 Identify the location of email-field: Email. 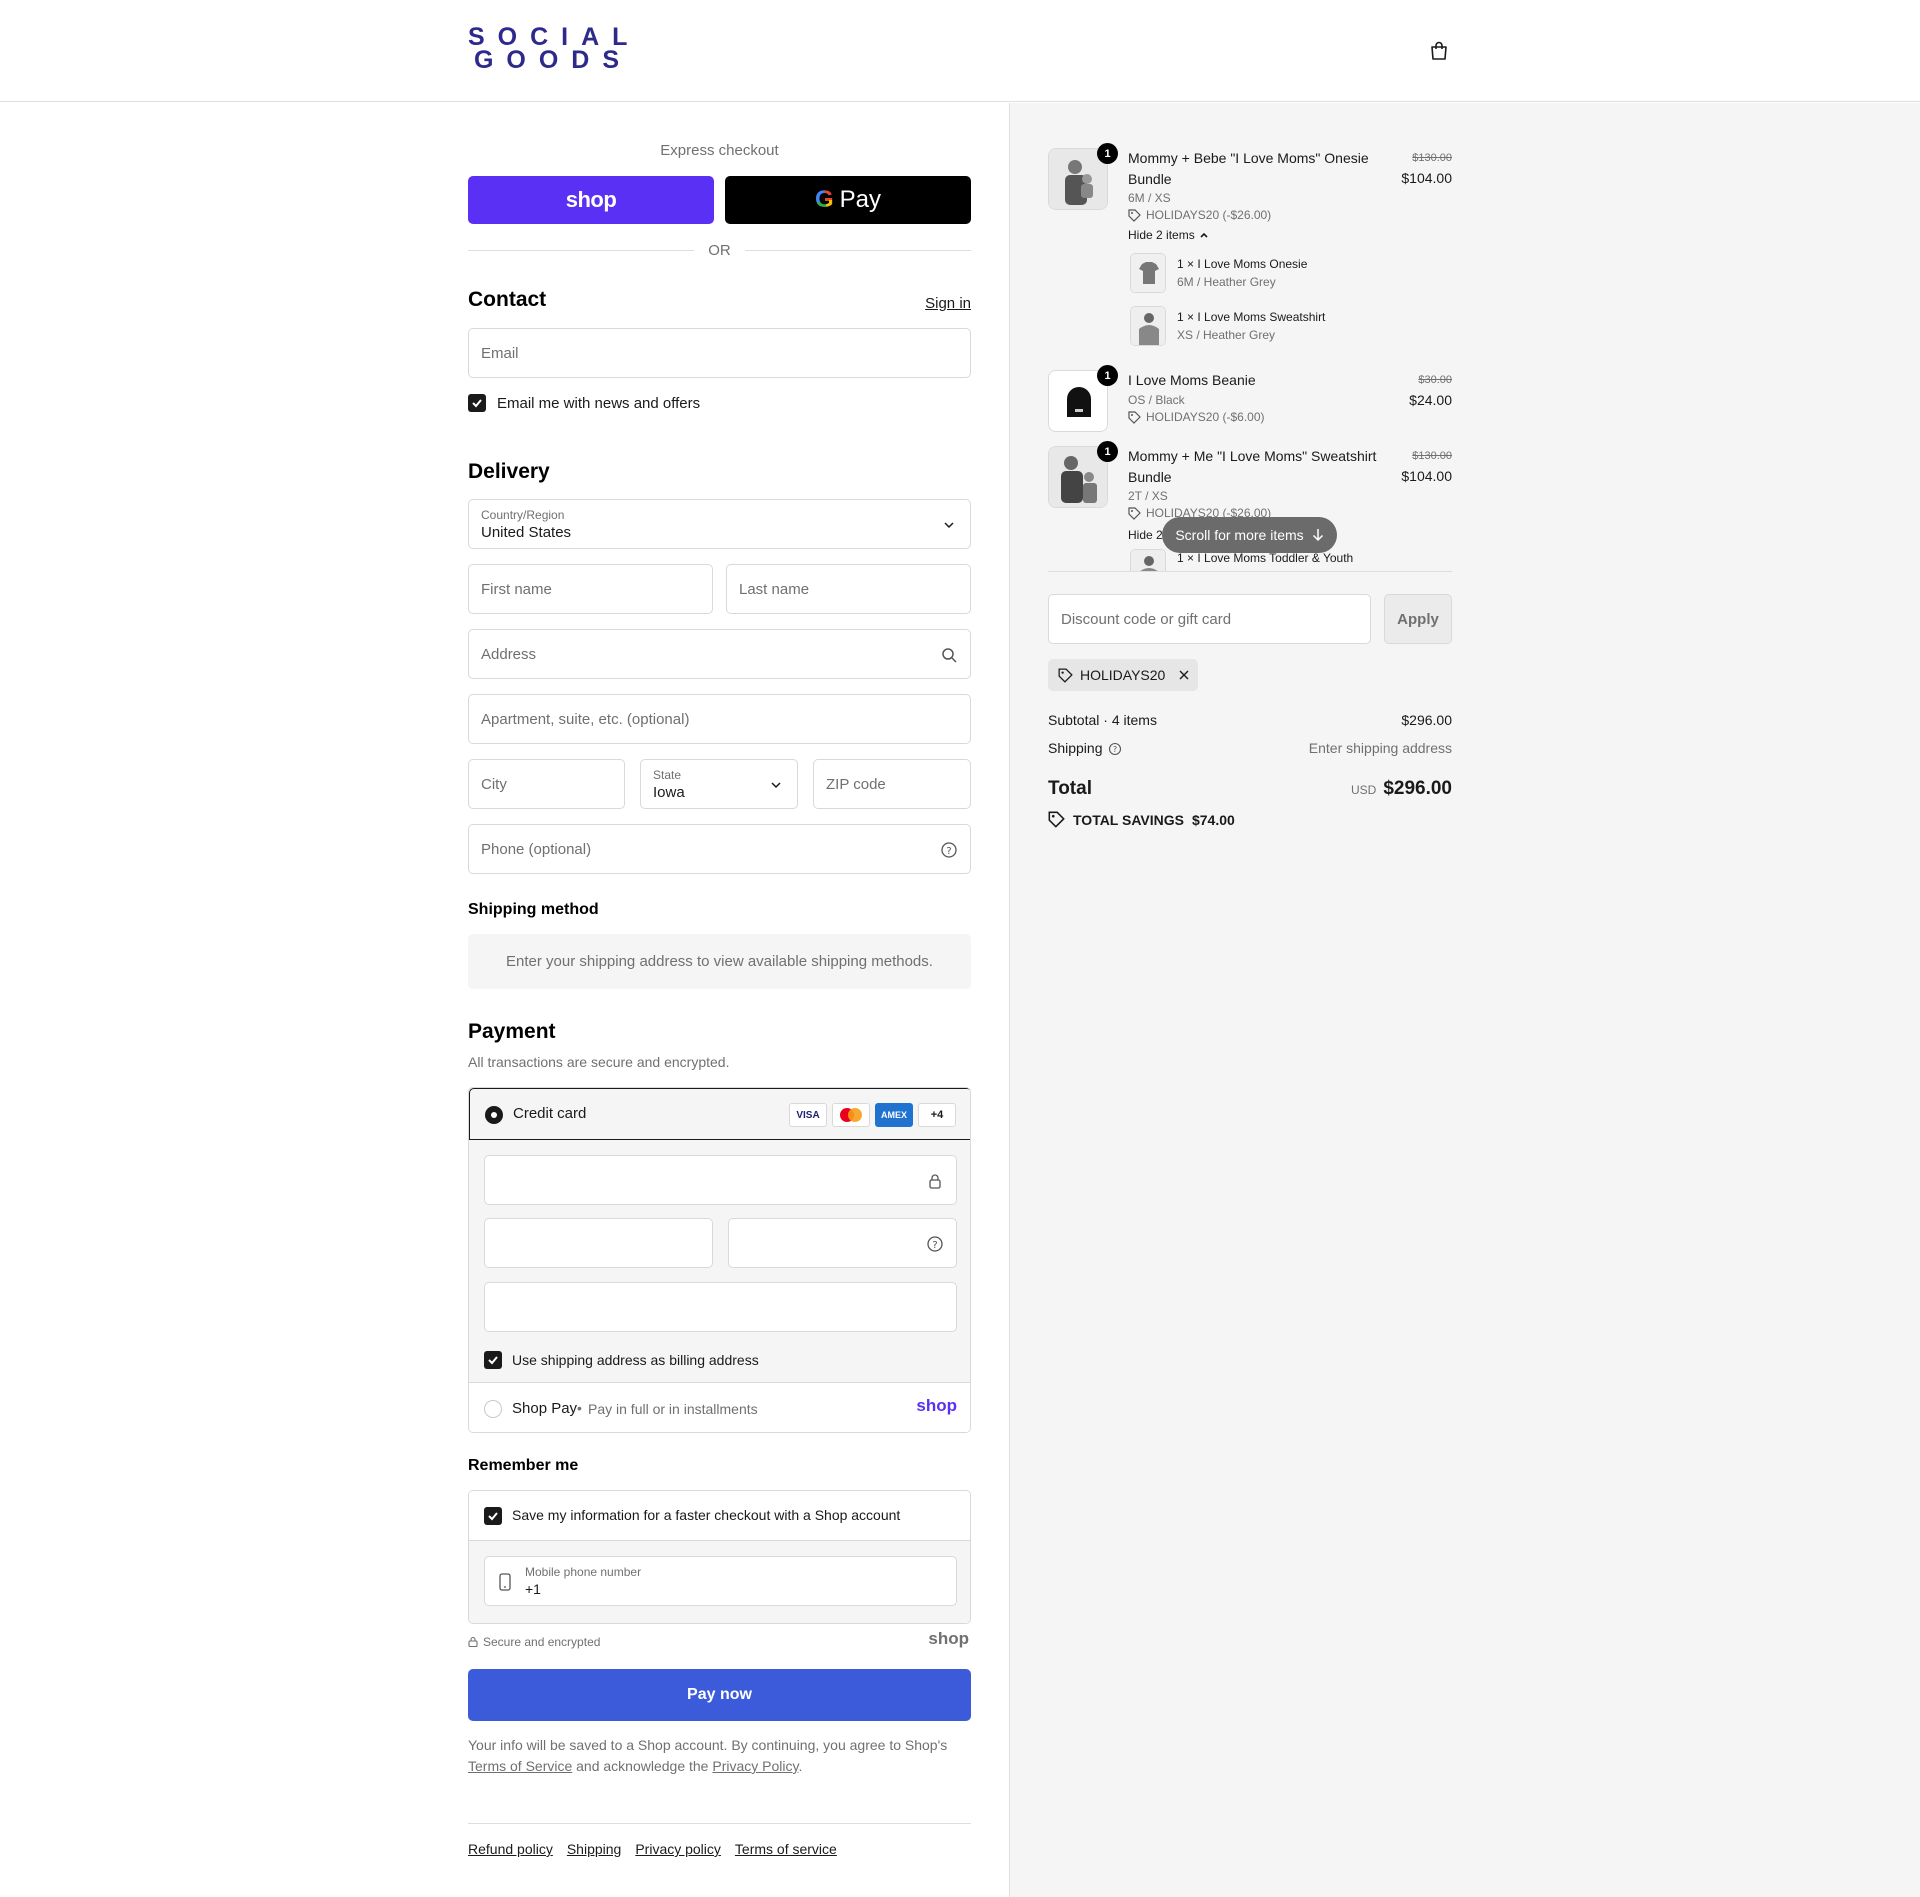
(719, 353).